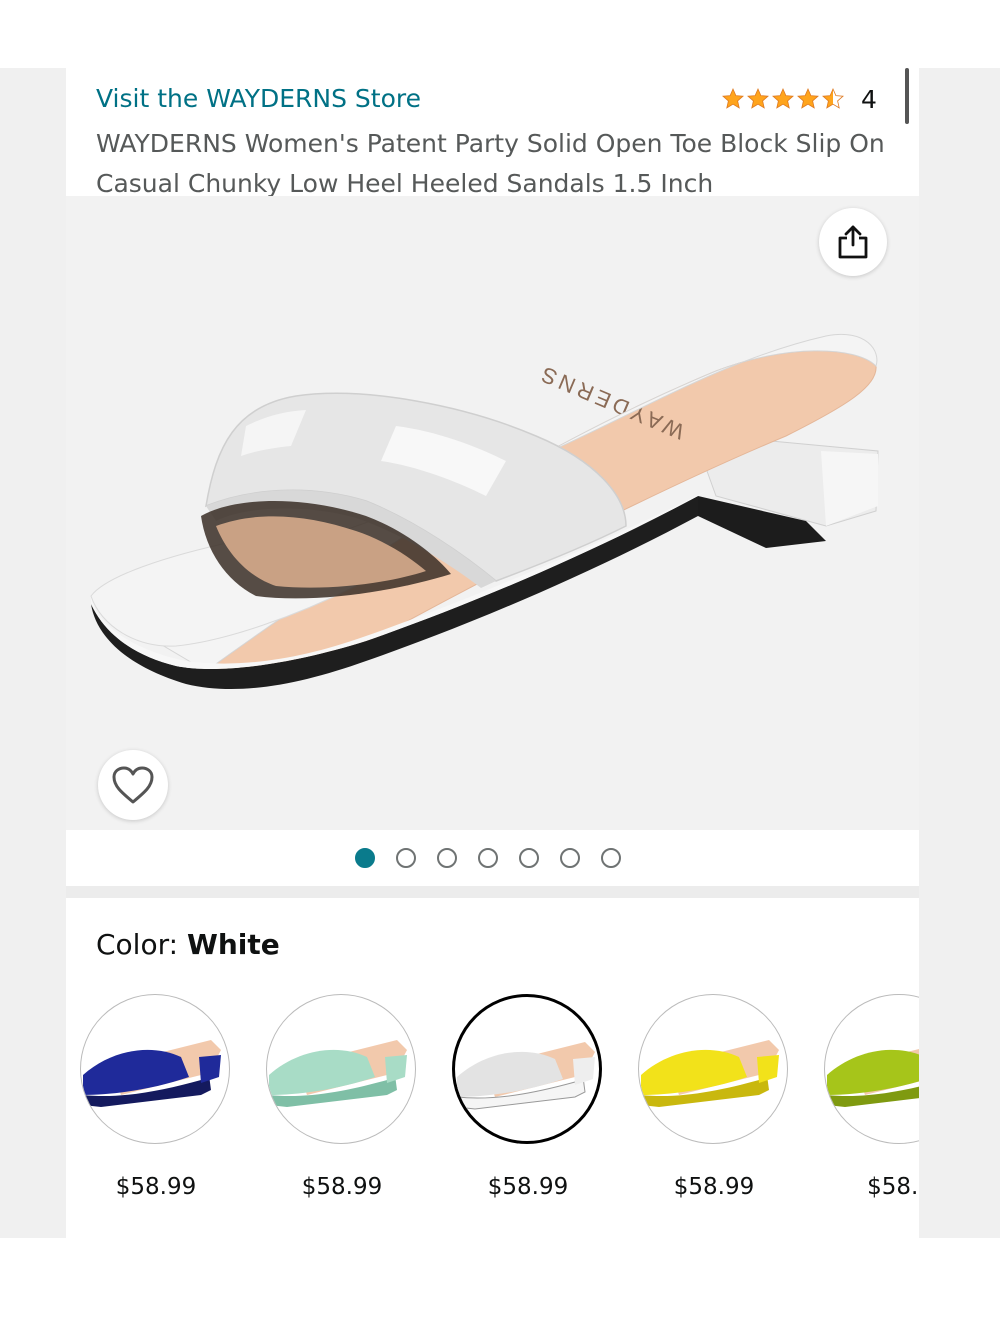 The height and width of the screenshot is (1333, 1000). Describe the element at coordinates (137, 944) in the screenshot. I see `color-label-text: Color:` at that location.